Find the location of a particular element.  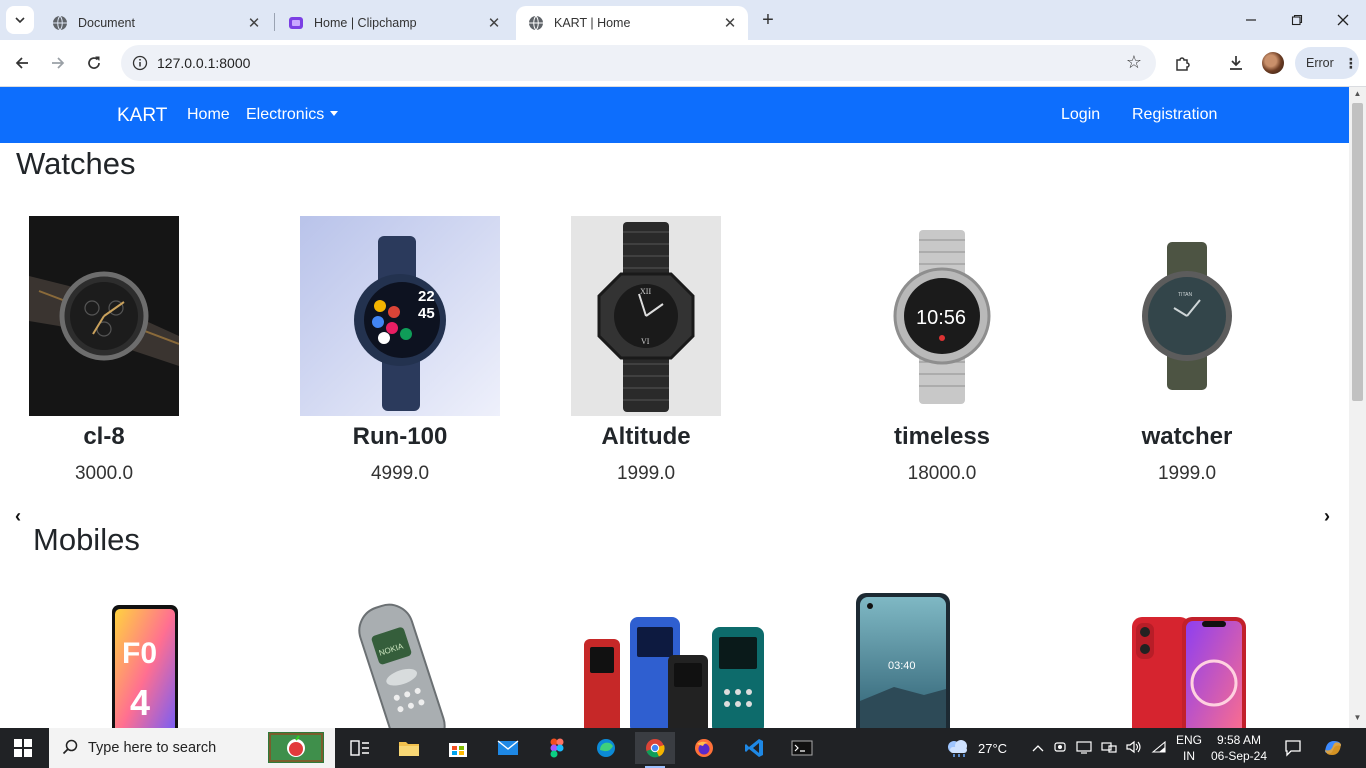

network-device-icon is located at coordinates (1109, 748).